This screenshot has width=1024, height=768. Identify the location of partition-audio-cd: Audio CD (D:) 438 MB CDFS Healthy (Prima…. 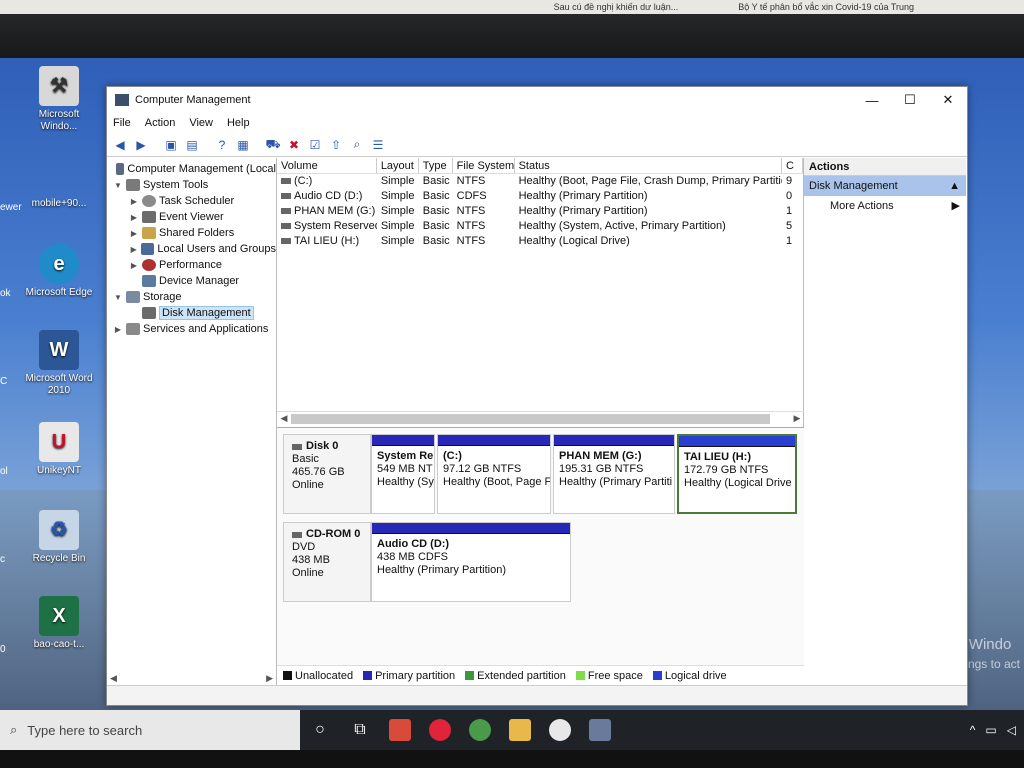
(471, 562).